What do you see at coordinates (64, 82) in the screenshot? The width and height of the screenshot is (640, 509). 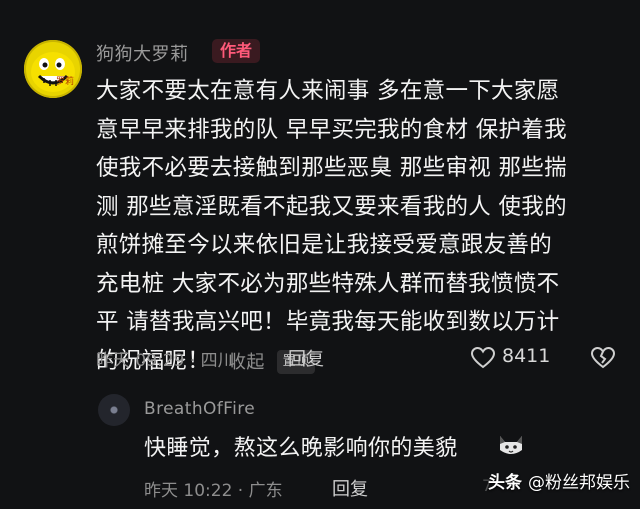 I see `avatar-tag: 罗莉` at bounding box center [64, 82].